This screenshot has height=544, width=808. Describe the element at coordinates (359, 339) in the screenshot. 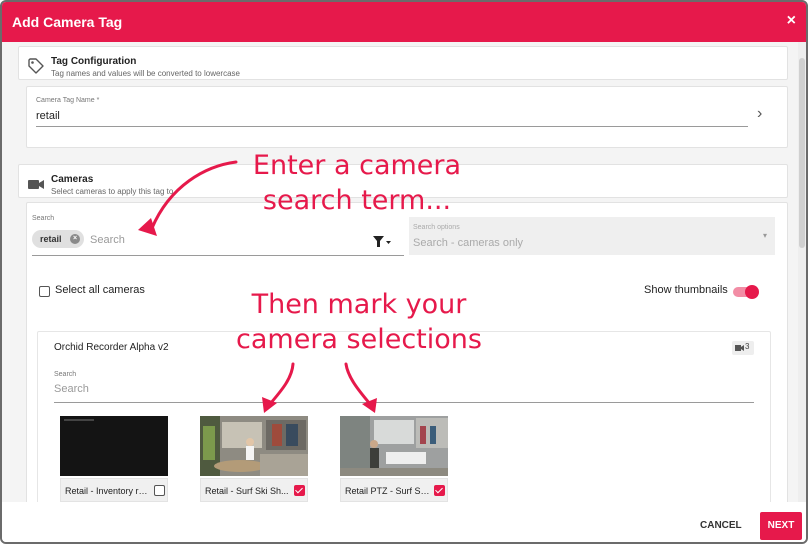

I see `select-hint-line-2: camera selections` at that location.